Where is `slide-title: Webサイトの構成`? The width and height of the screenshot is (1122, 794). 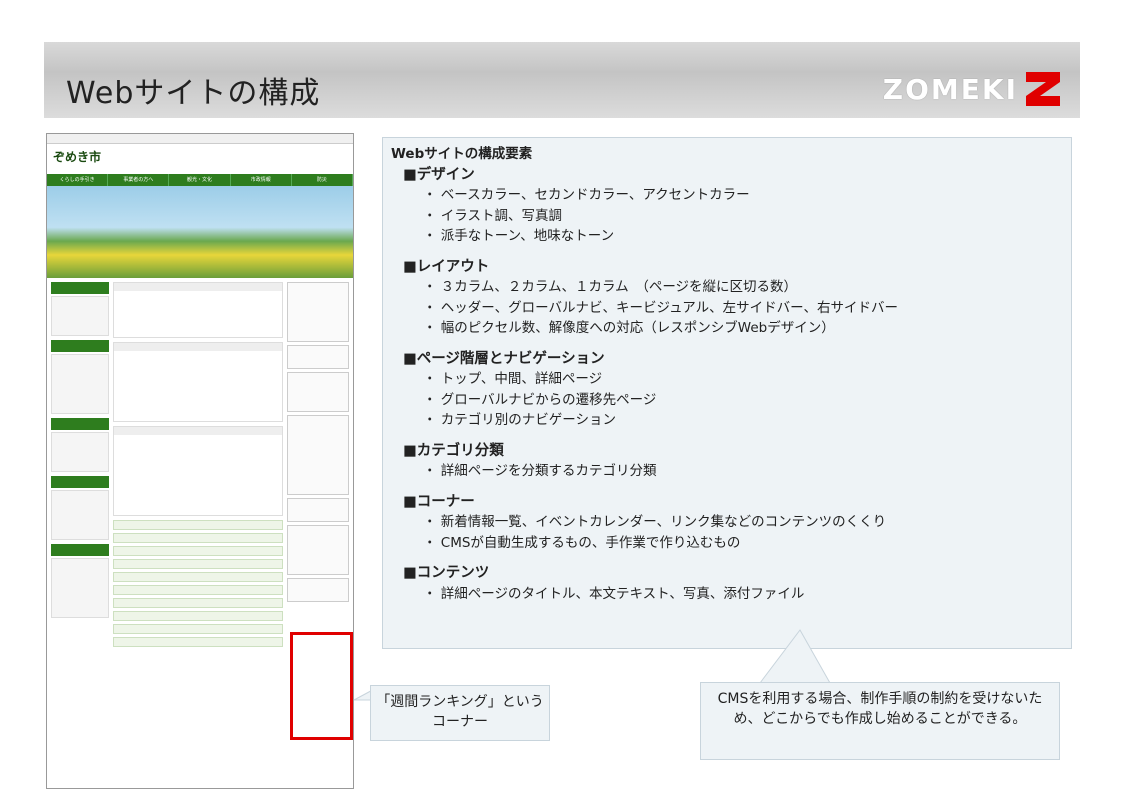 slide-title: Webサイトの構成 is located at coordinates (193, 93).